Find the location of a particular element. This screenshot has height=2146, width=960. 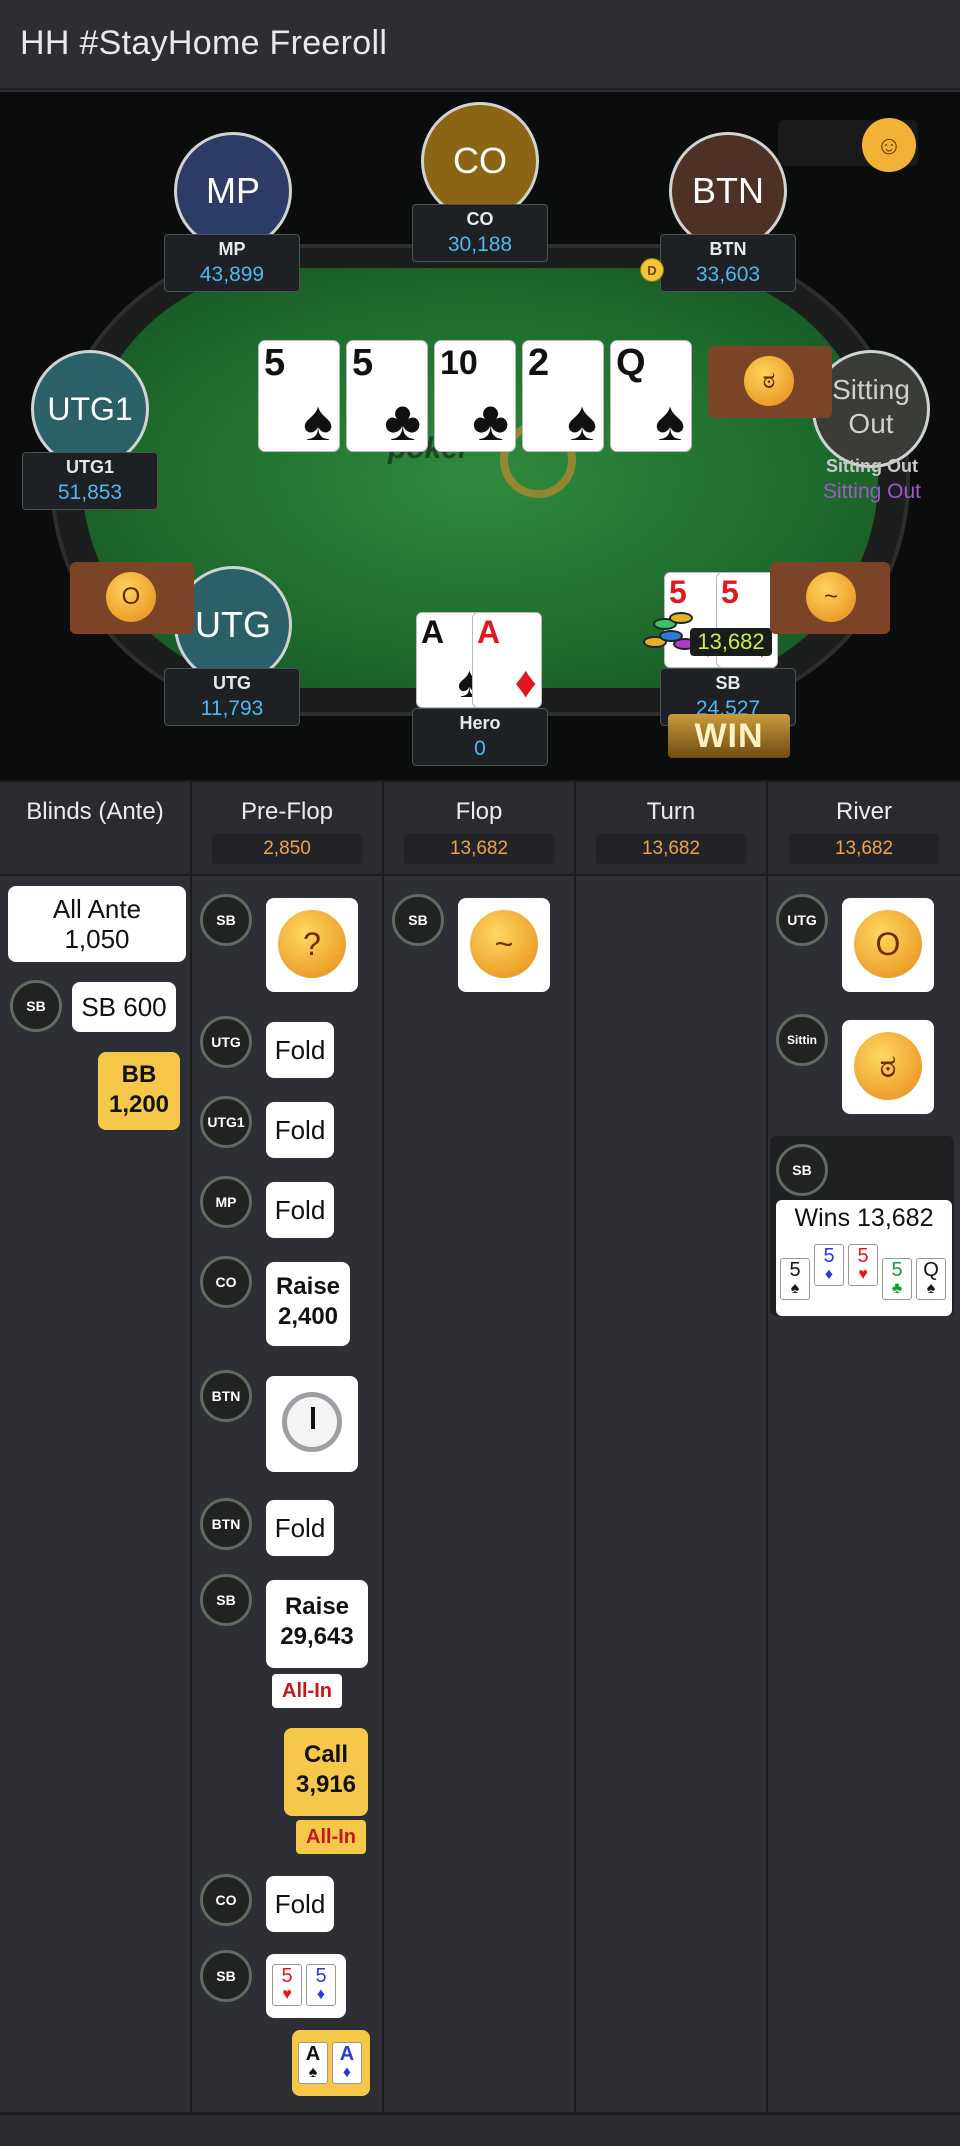

flop-sb-badge: SB is located at coordinates (418, 920).